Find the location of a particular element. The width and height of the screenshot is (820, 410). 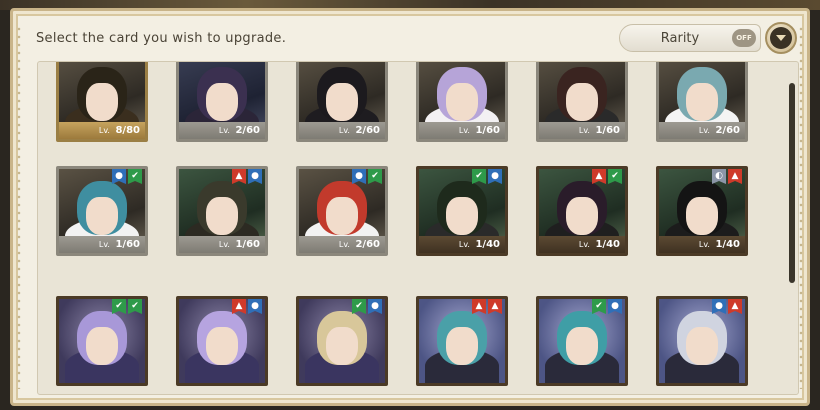

rarity-sort-button: Rarity OFF is located at coordinates (690, 38).